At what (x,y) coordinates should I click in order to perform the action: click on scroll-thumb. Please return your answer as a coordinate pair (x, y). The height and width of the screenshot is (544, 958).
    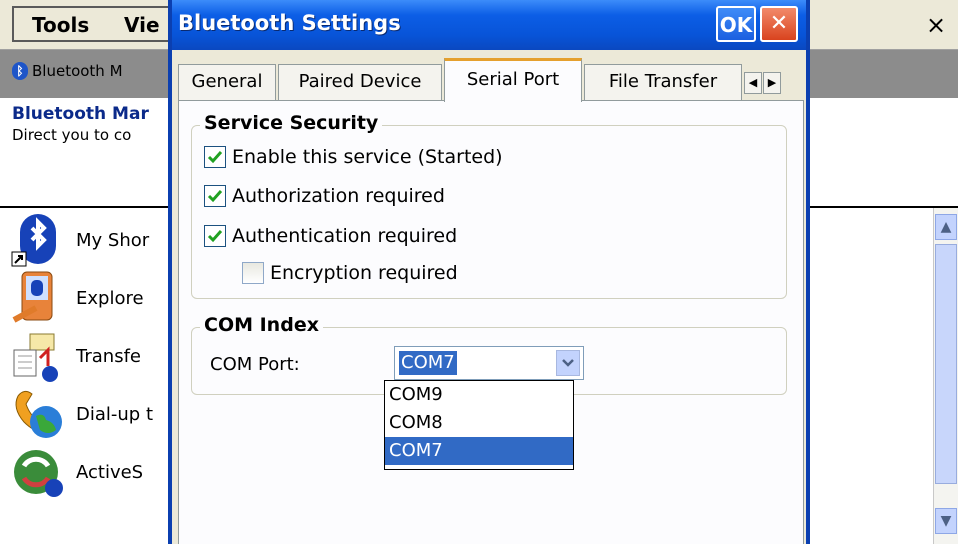
    Looking at the image, I should click on (946, 364).